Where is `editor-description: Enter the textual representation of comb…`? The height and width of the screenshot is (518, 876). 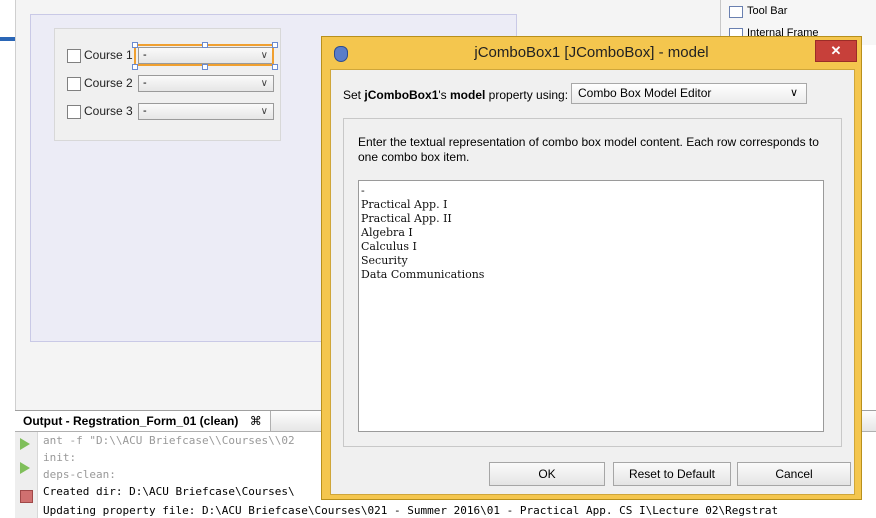
editor-description: Enter the textual representation of comb… is located at coordinates (588, 149).